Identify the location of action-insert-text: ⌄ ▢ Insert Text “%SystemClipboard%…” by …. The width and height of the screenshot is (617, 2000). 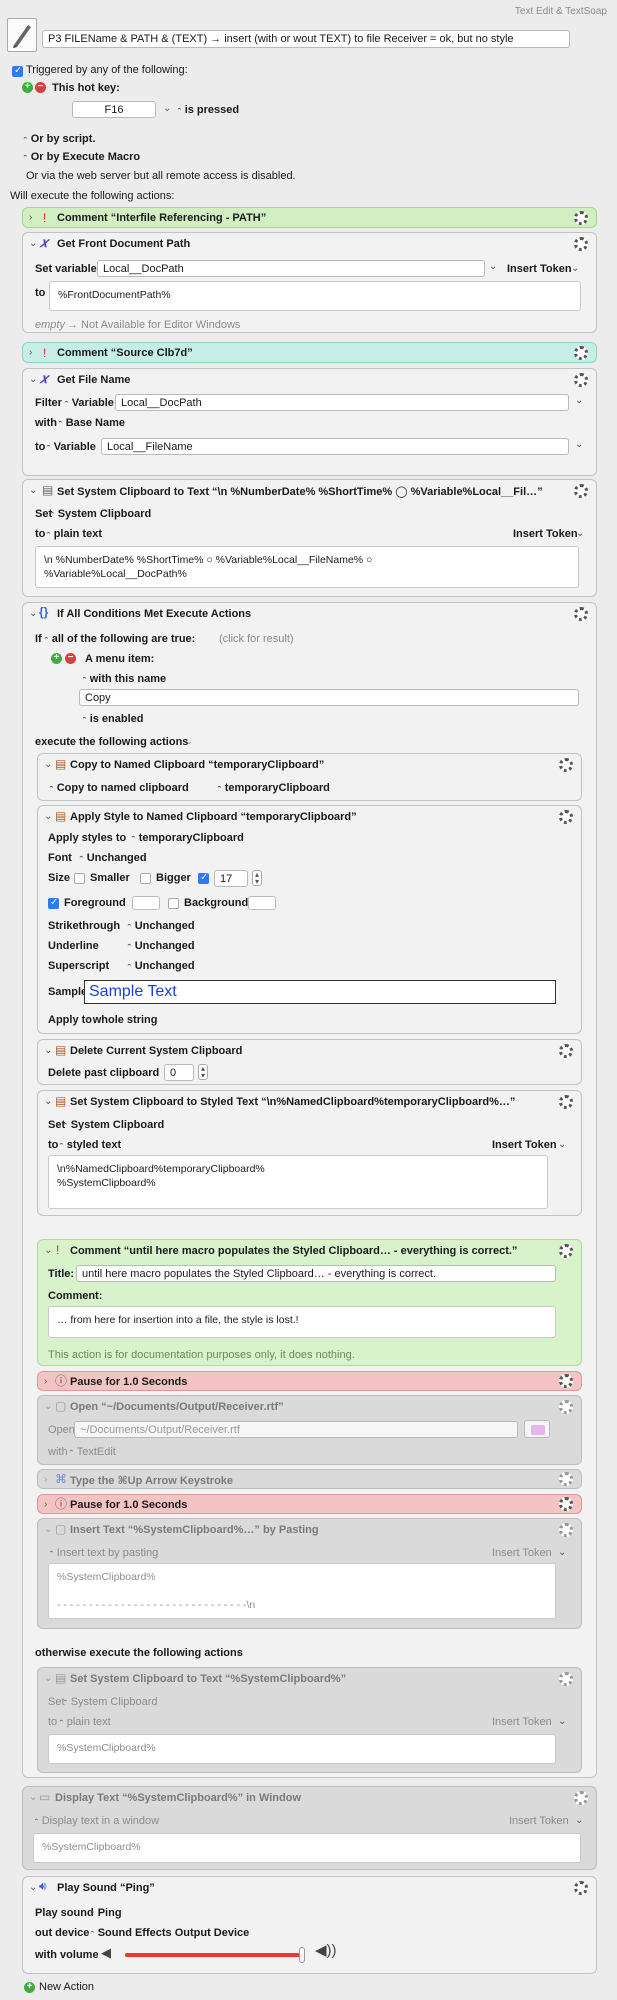
(309, 1573).